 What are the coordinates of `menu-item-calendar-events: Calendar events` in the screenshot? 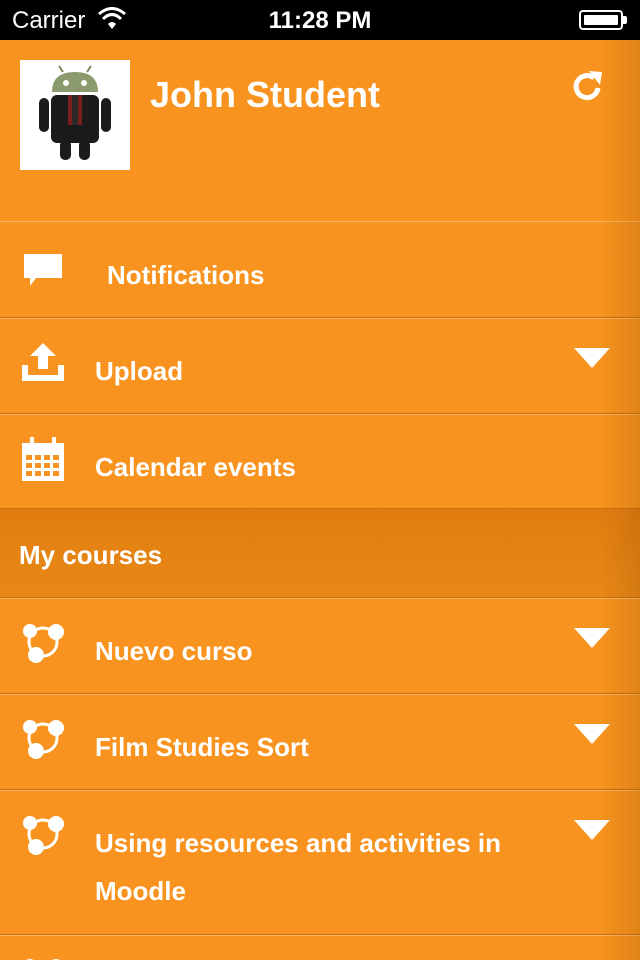 It's located at (320, 462).